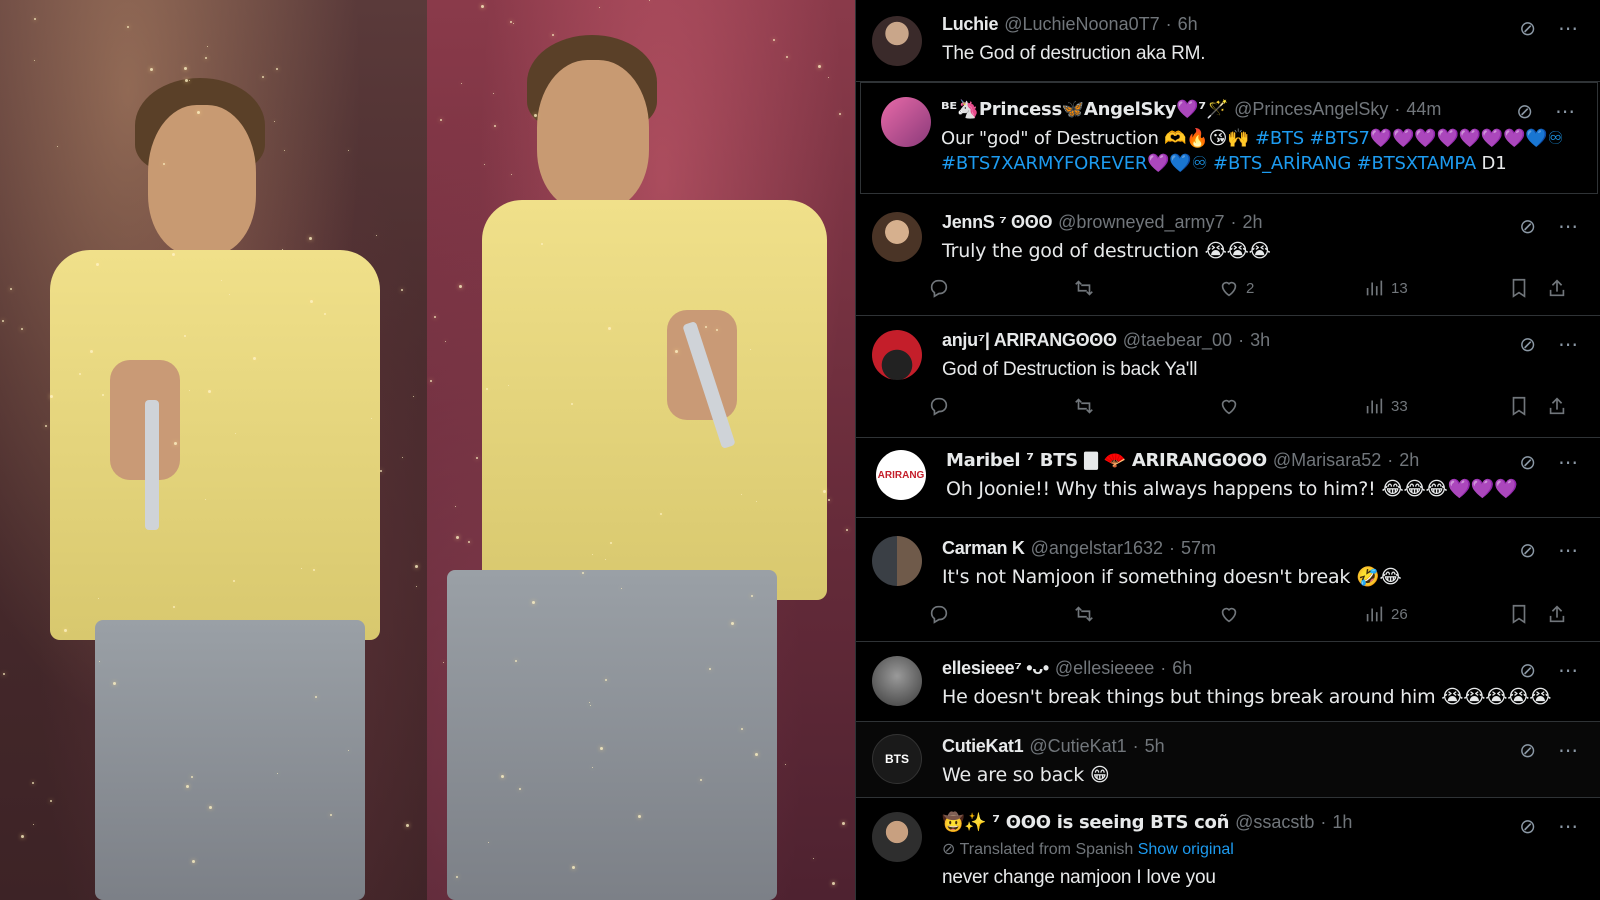 Image resolution: width=1600 pixels, height=900 pixels. I want to click on user-handle: @browneyed_army7, so click(1141, 222).